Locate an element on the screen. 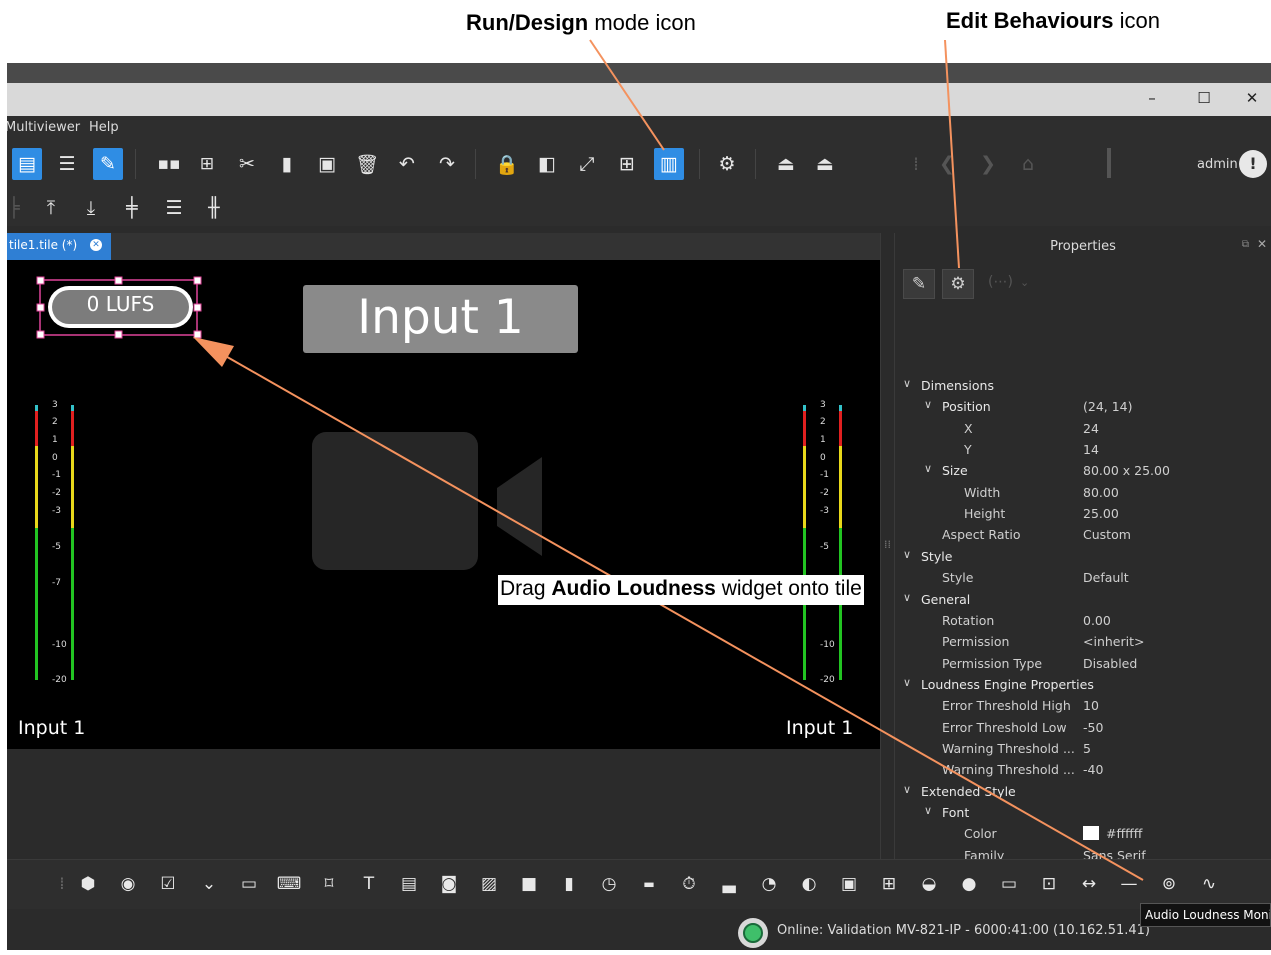  image-widget-icon: ▨ is located at coordinates (489, 884).